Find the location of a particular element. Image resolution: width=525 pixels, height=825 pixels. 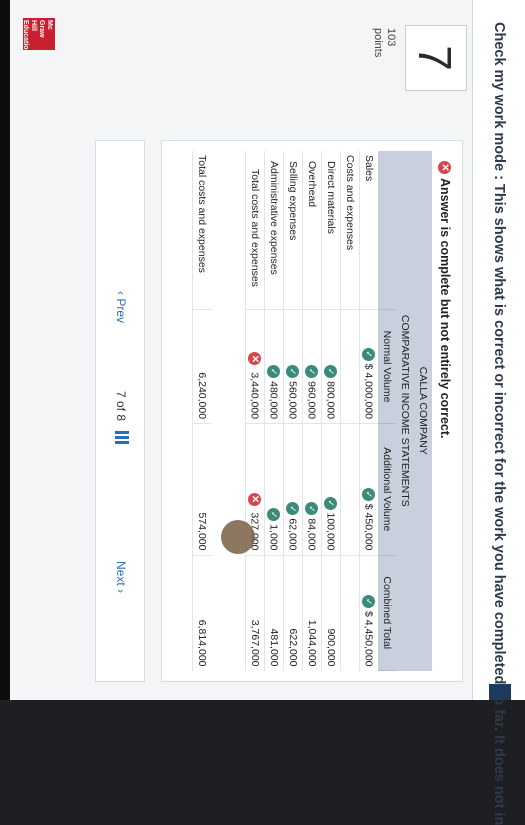

question-number: 7 is located at coordinates (435, 58).